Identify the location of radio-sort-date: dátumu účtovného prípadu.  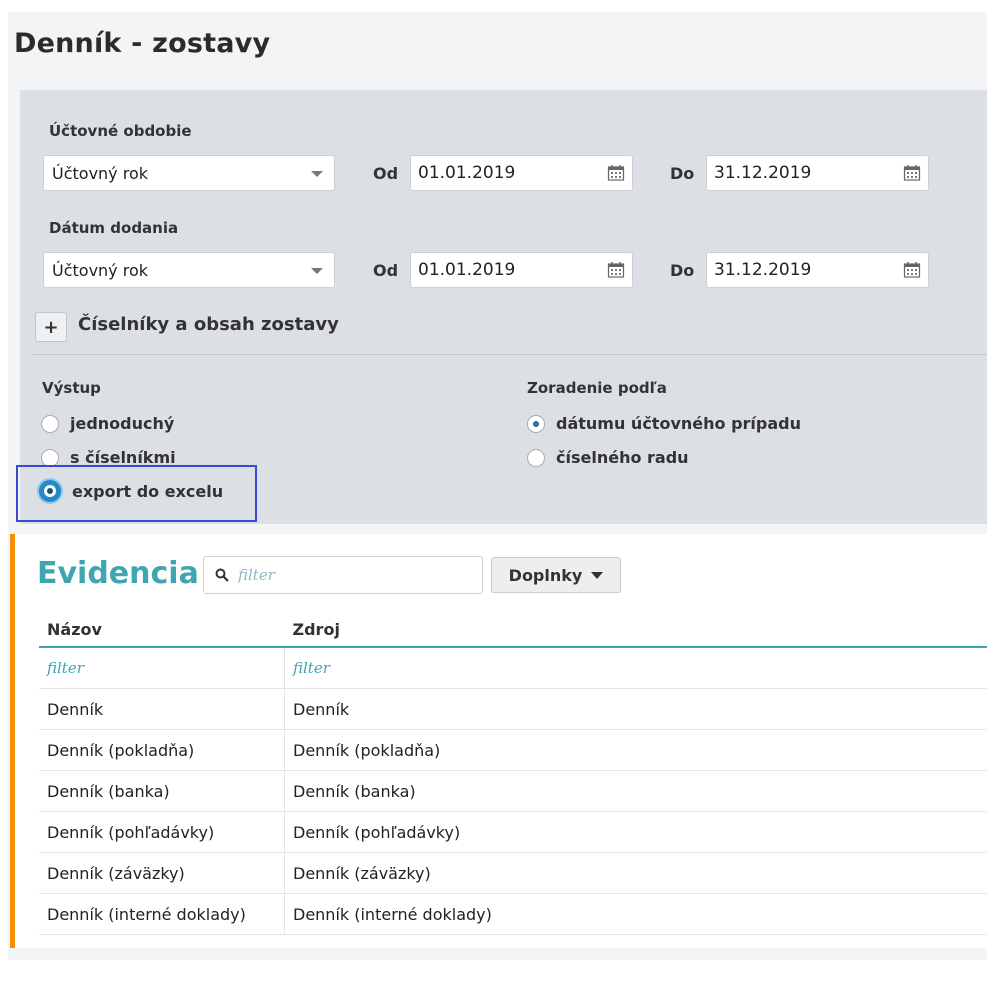
(664, 423).